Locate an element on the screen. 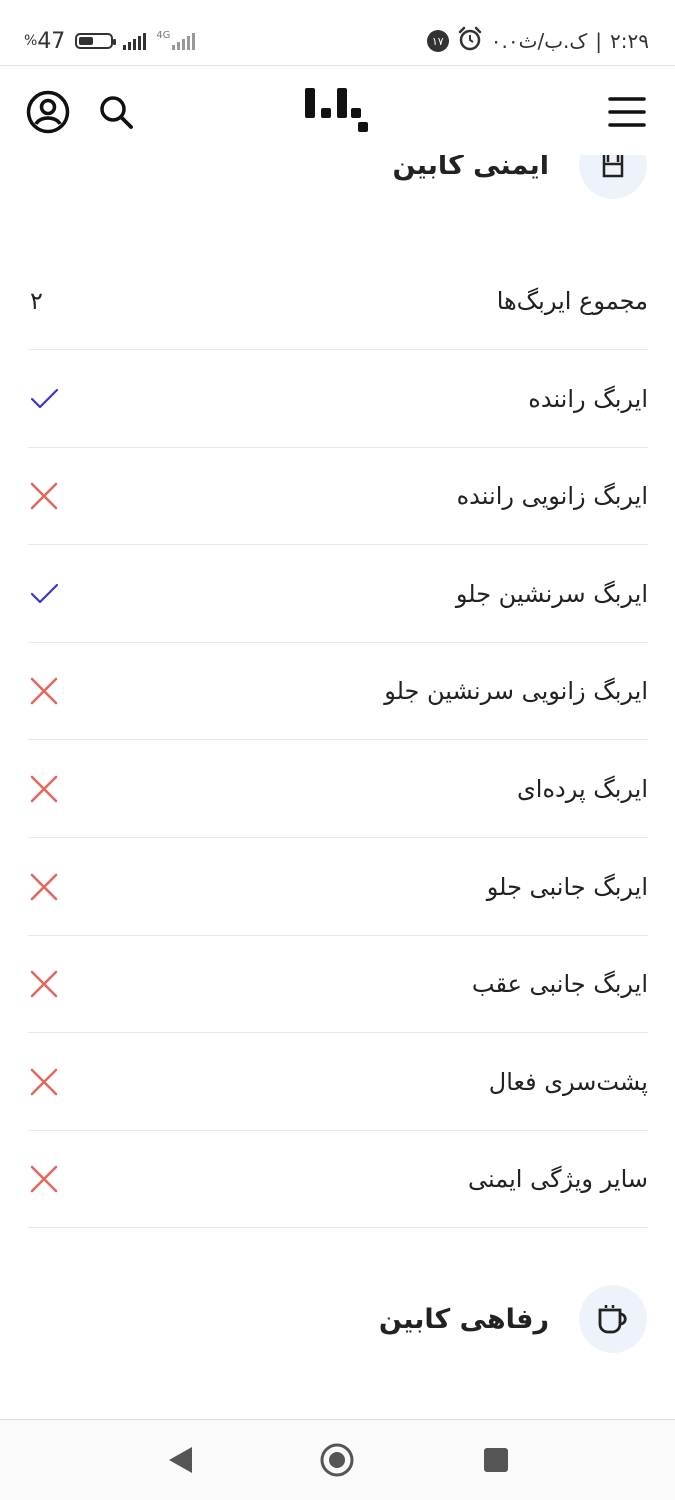 The image size is (675, 1500). home-circle-icon is located at coordinates (337, 1460).